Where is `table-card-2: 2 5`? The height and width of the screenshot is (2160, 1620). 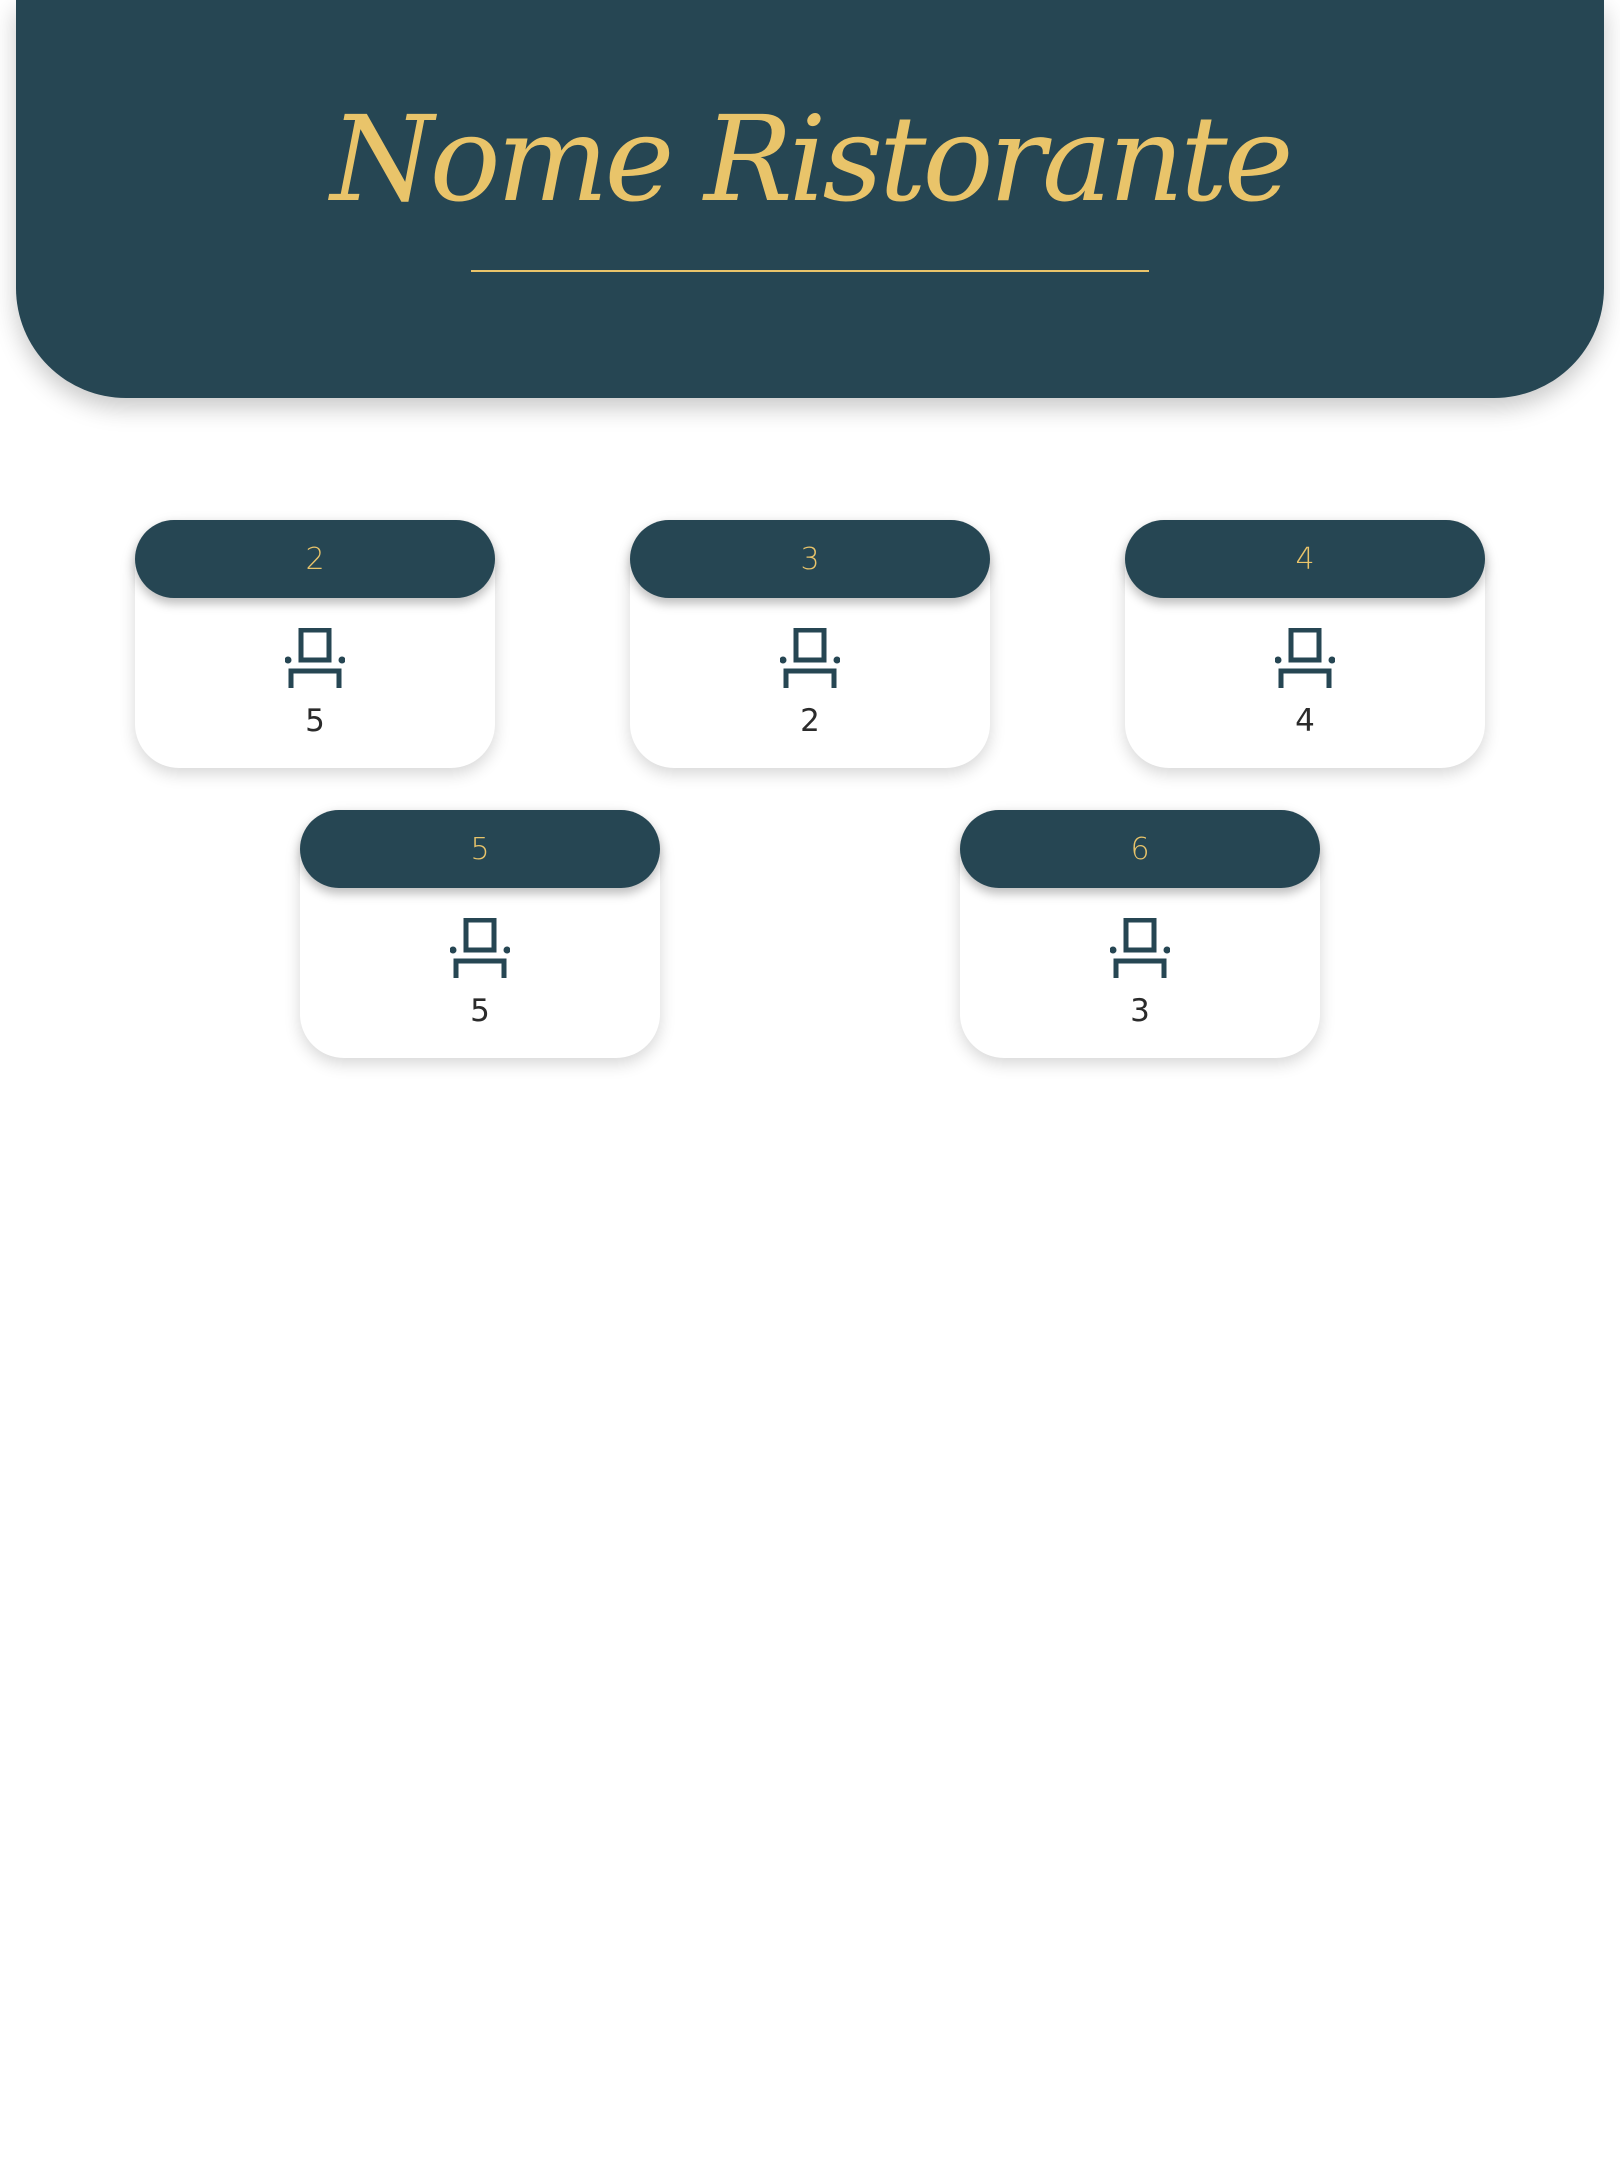 table-card-2: 2 5 is located at coordinates (315, 644).